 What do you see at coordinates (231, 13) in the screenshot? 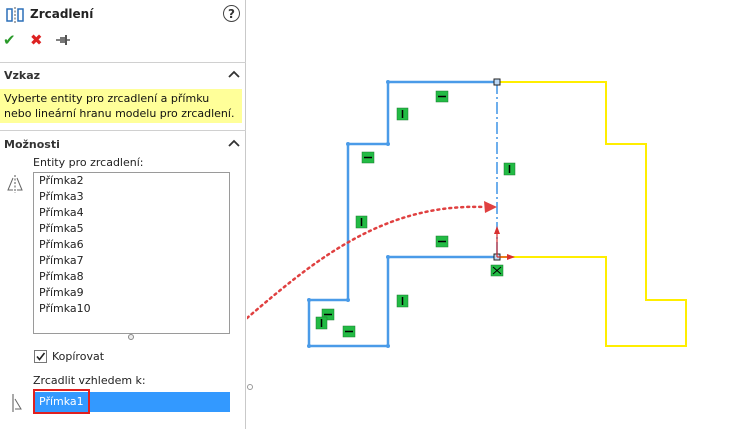
I see `help-icon: ?` at bounding box center [231, 13].